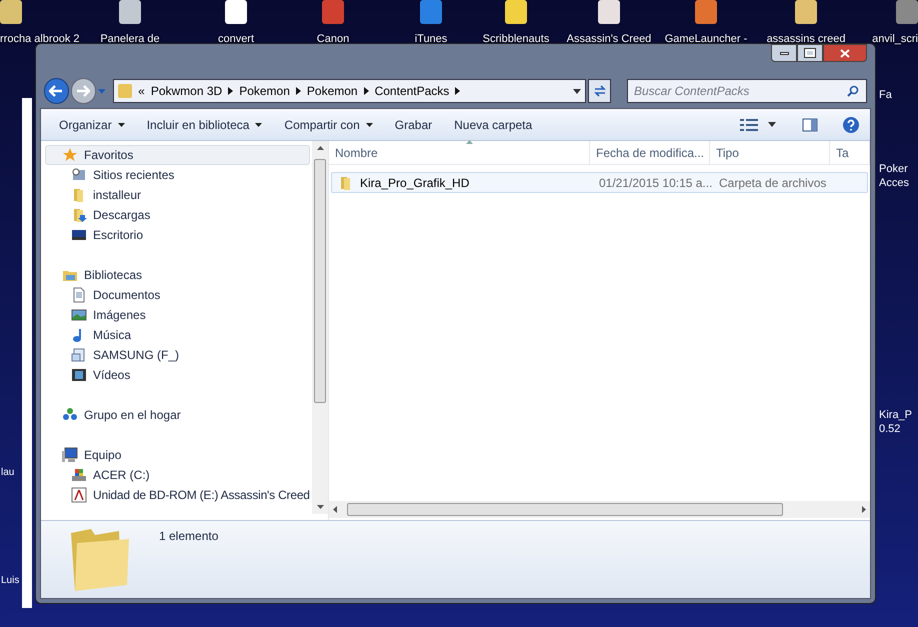 The image size is (918, 627). Describe the element at coordinates (40, 39) in the screenshot. I see `shortcut-label: rrocha albrook 2` at that location.